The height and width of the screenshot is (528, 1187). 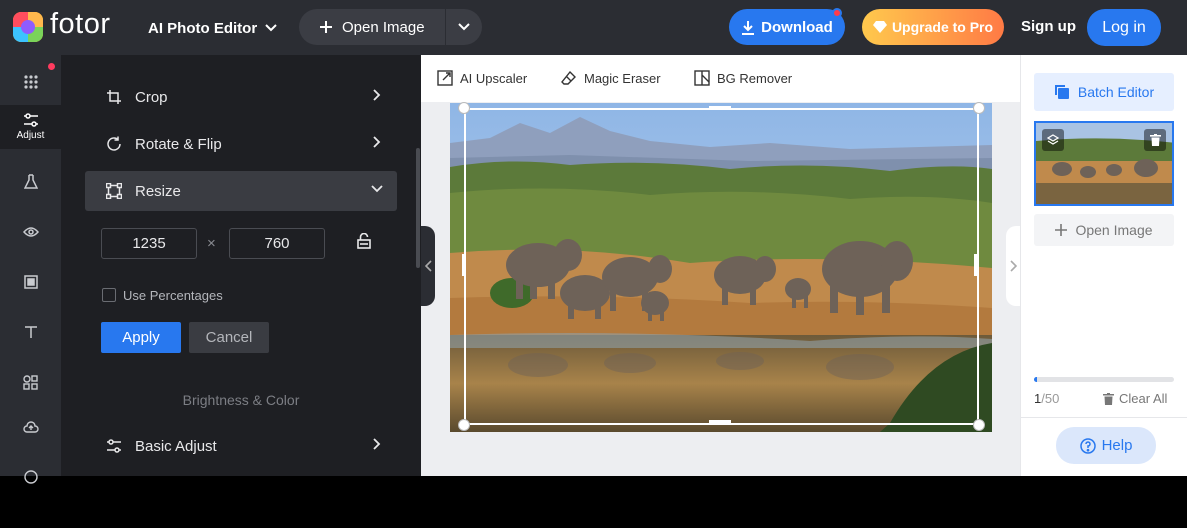 What do you see at coordinates (109, 295) in the screenshot?
I see `use-percentages-checkbox` at bounding box center [109, 295].